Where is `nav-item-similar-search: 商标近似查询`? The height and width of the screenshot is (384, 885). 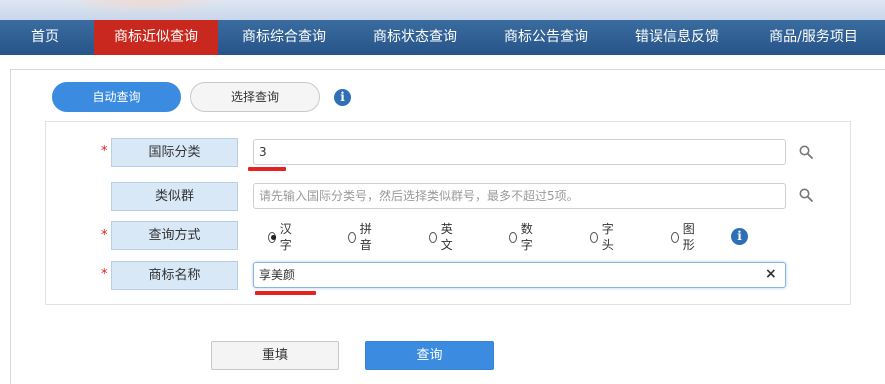 nav-item-similar-search: 商标近似查询 is located at coordinates (156, 37).